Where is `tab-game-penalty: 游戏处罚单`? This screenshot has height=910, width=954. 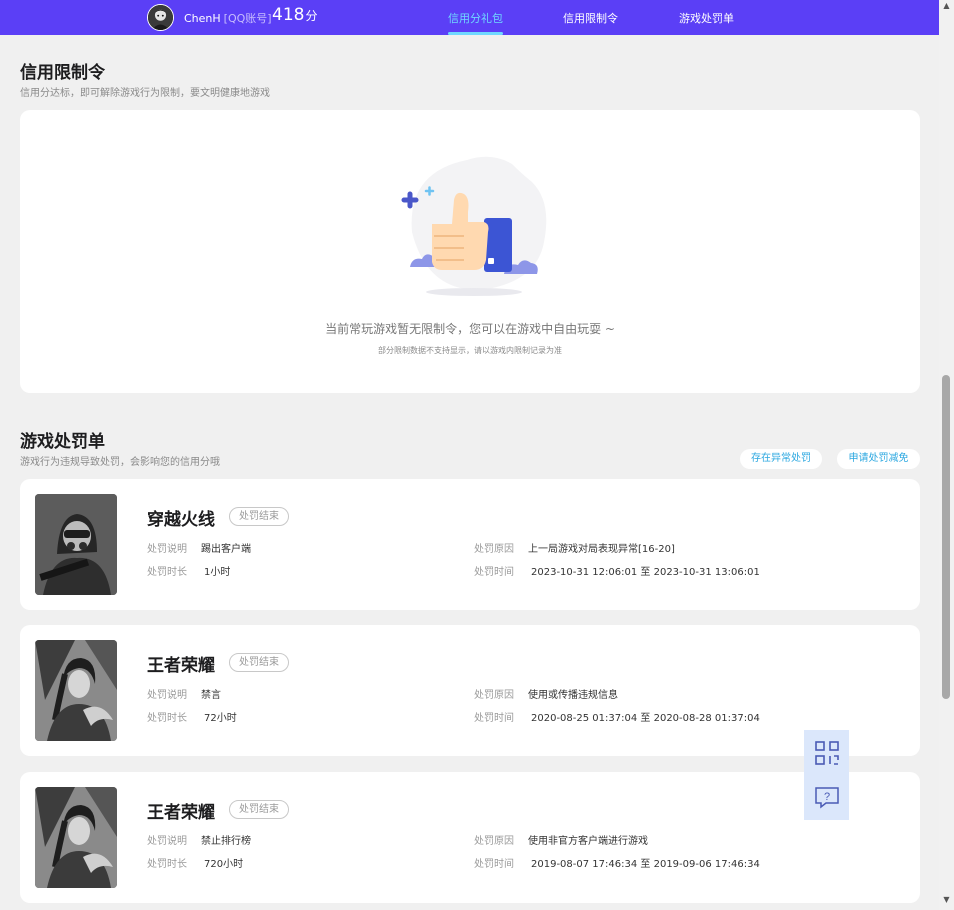
tab-game-penalty: 游戏处罚单 is located at coordinates (706, 18).